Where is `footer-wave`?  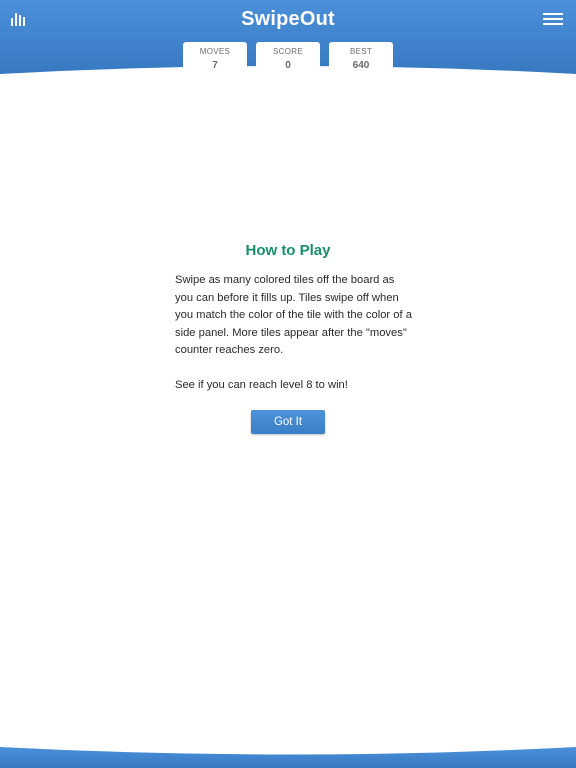 footer-wave is located at coordinates (288, 757).